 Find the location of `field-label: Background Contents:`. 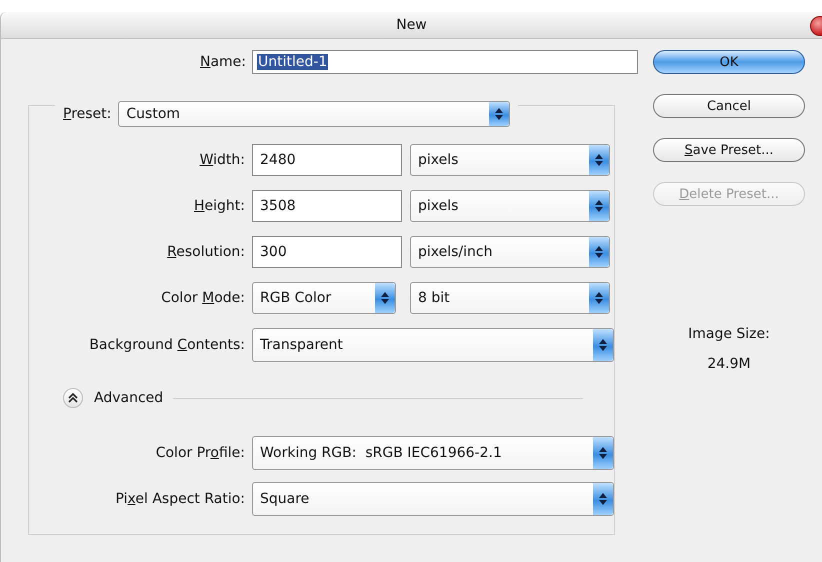

field-label: Background Contents: is located at coordinates (166, 345).